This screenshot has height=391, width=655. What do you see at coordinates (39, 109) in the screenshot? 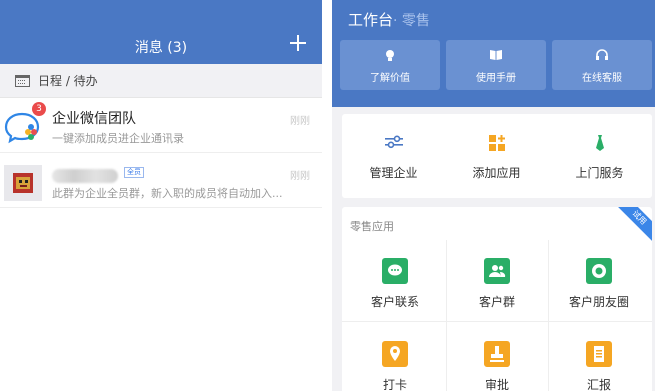
I see `unread-badge: 3` at bounding box center [39, 109].